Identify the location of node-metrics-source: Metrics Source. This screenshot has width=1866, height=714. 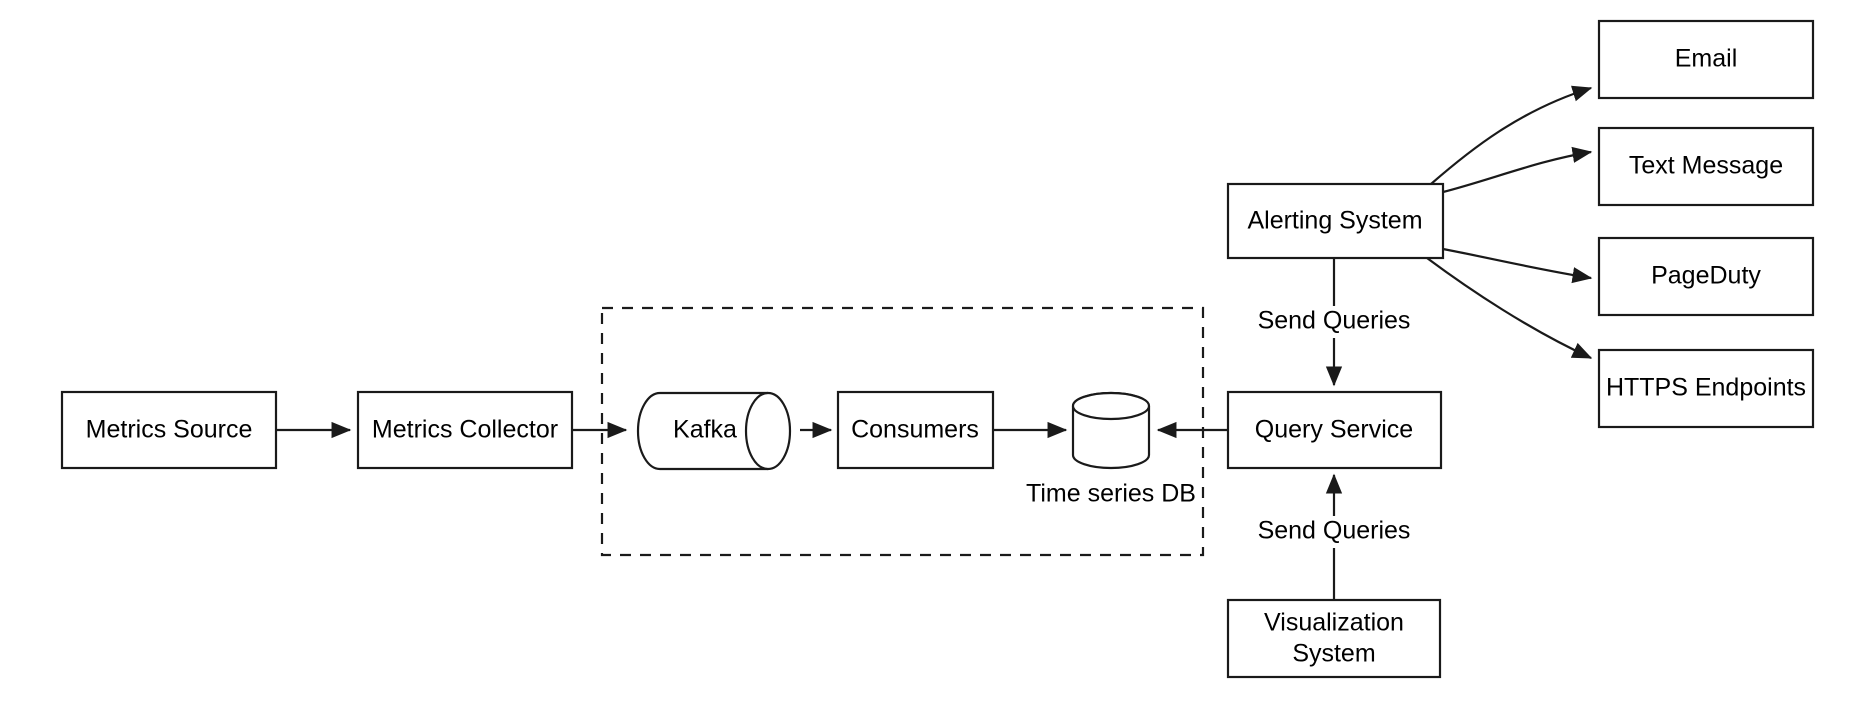
(169, 430).